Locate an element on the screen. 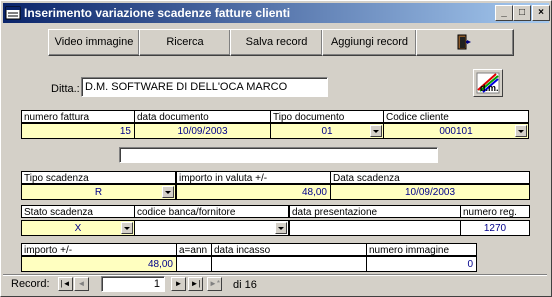 This screenshot has height=297, width=552. tipo-scadenza-select: R is located at coordinates (98, 192).